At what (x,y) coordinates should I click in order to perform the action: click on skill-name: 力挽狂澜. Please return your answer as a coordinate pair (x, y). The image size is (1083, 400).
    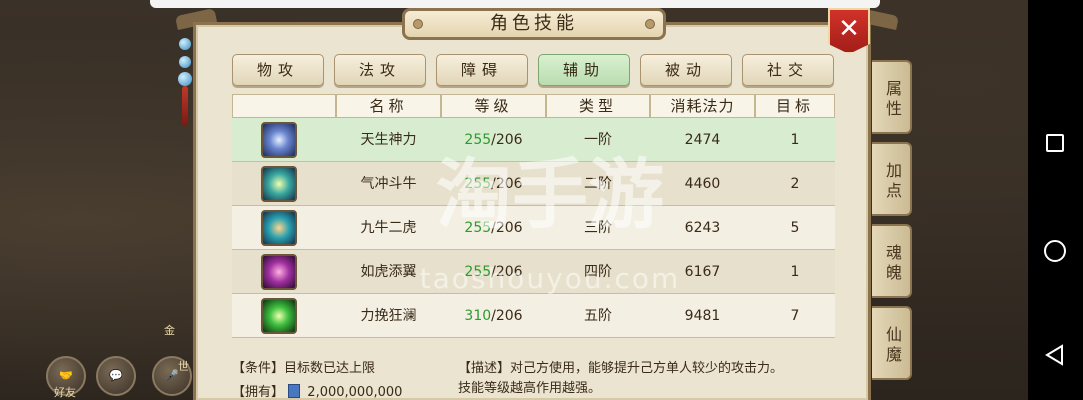
    Looking at the image, I should click on (388, 316).